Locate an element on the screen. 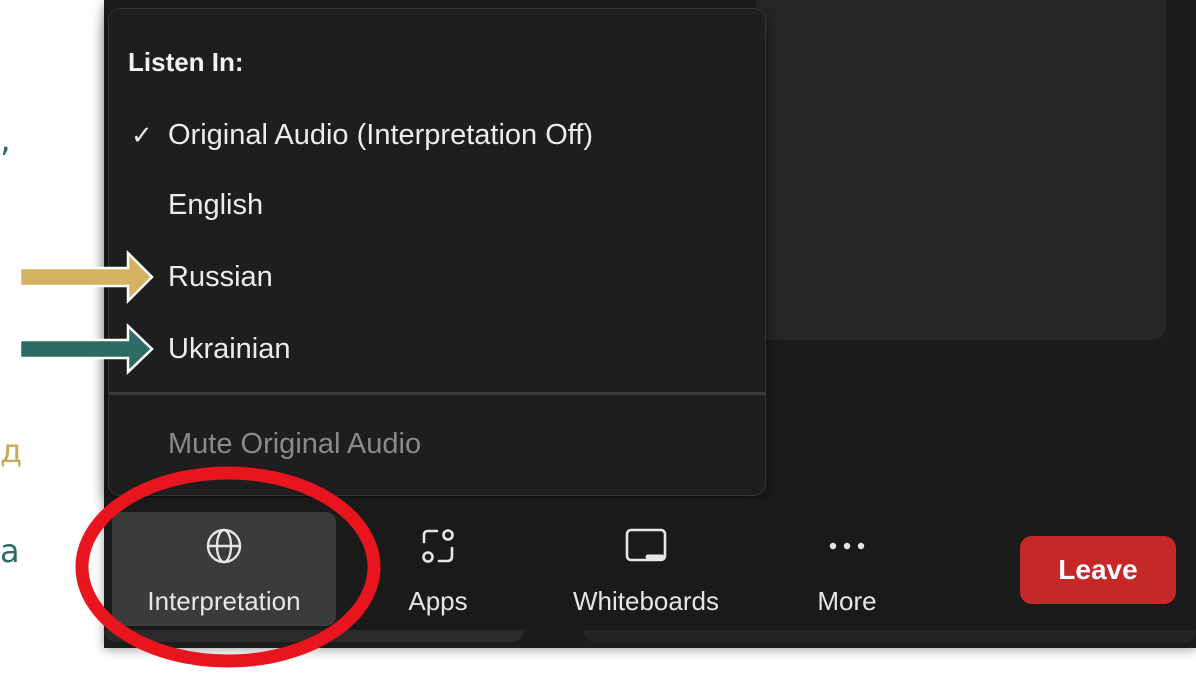  menu-item-label: Russian is located at coordinates (220, 277).